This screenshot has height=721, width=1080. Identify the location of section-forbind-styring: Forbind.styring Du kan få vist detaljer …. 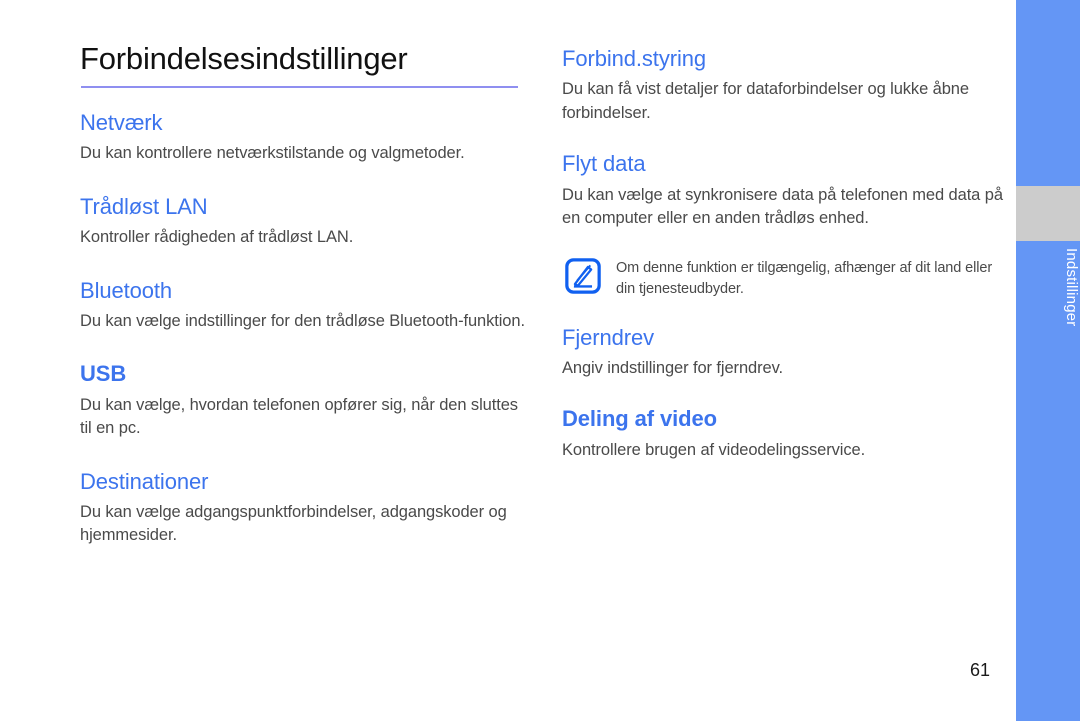
(784, 85).